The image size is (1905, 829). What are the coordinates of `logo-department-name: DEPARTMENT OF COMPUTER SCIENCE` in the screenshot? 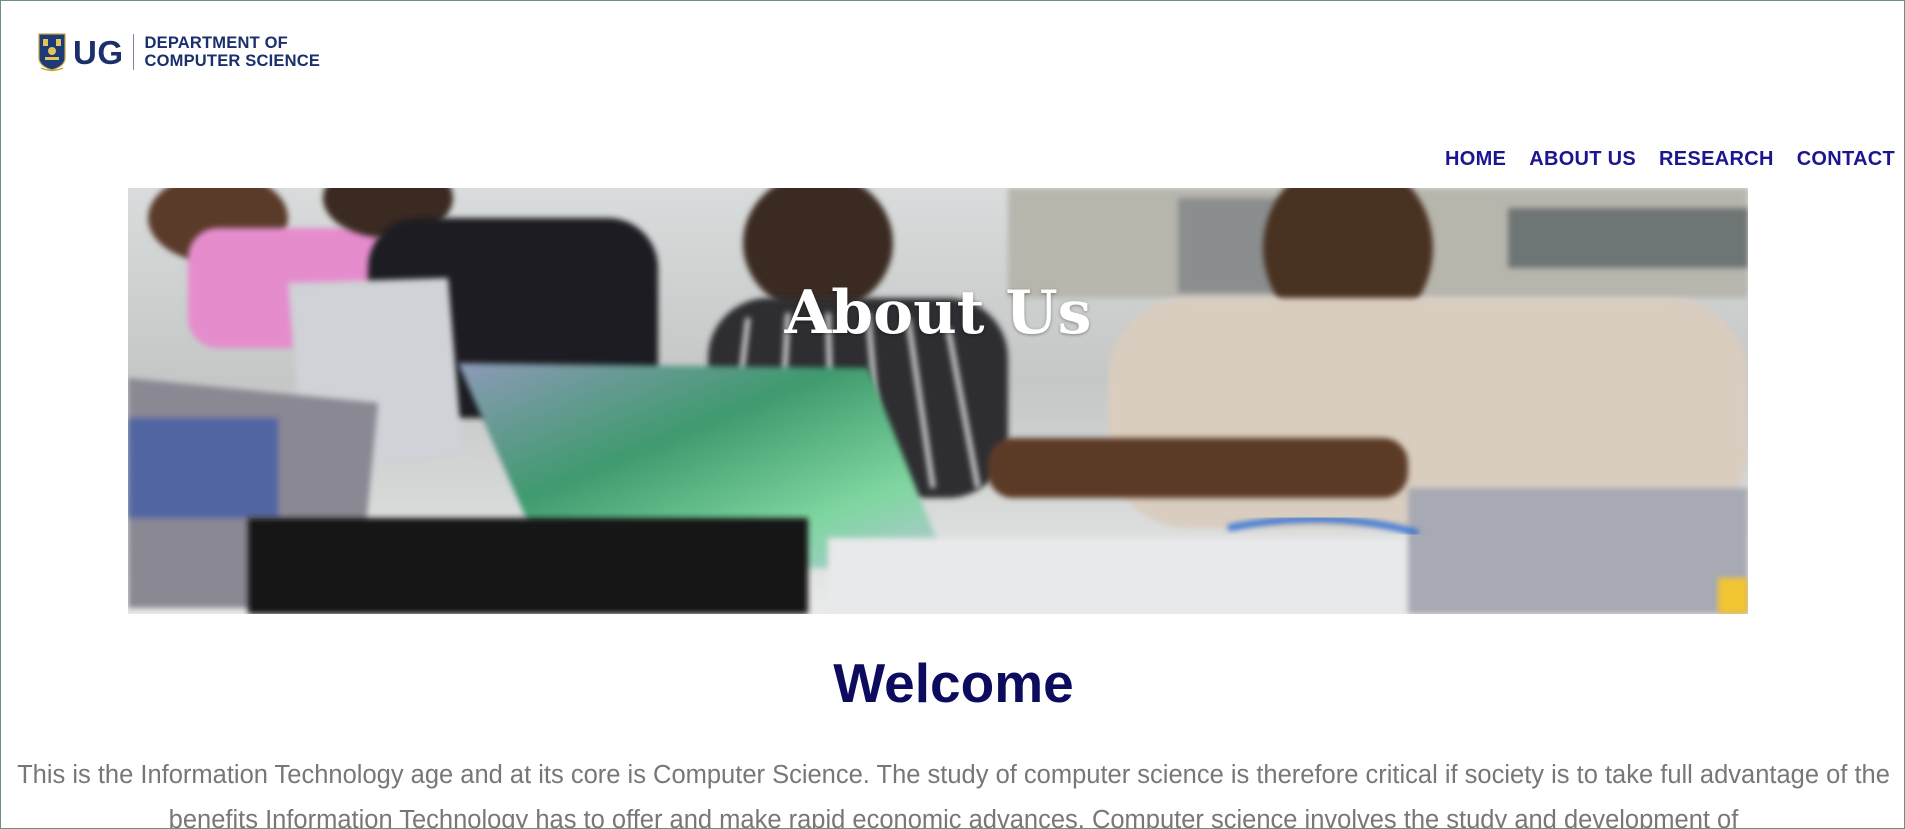 It's located at (233, 52).